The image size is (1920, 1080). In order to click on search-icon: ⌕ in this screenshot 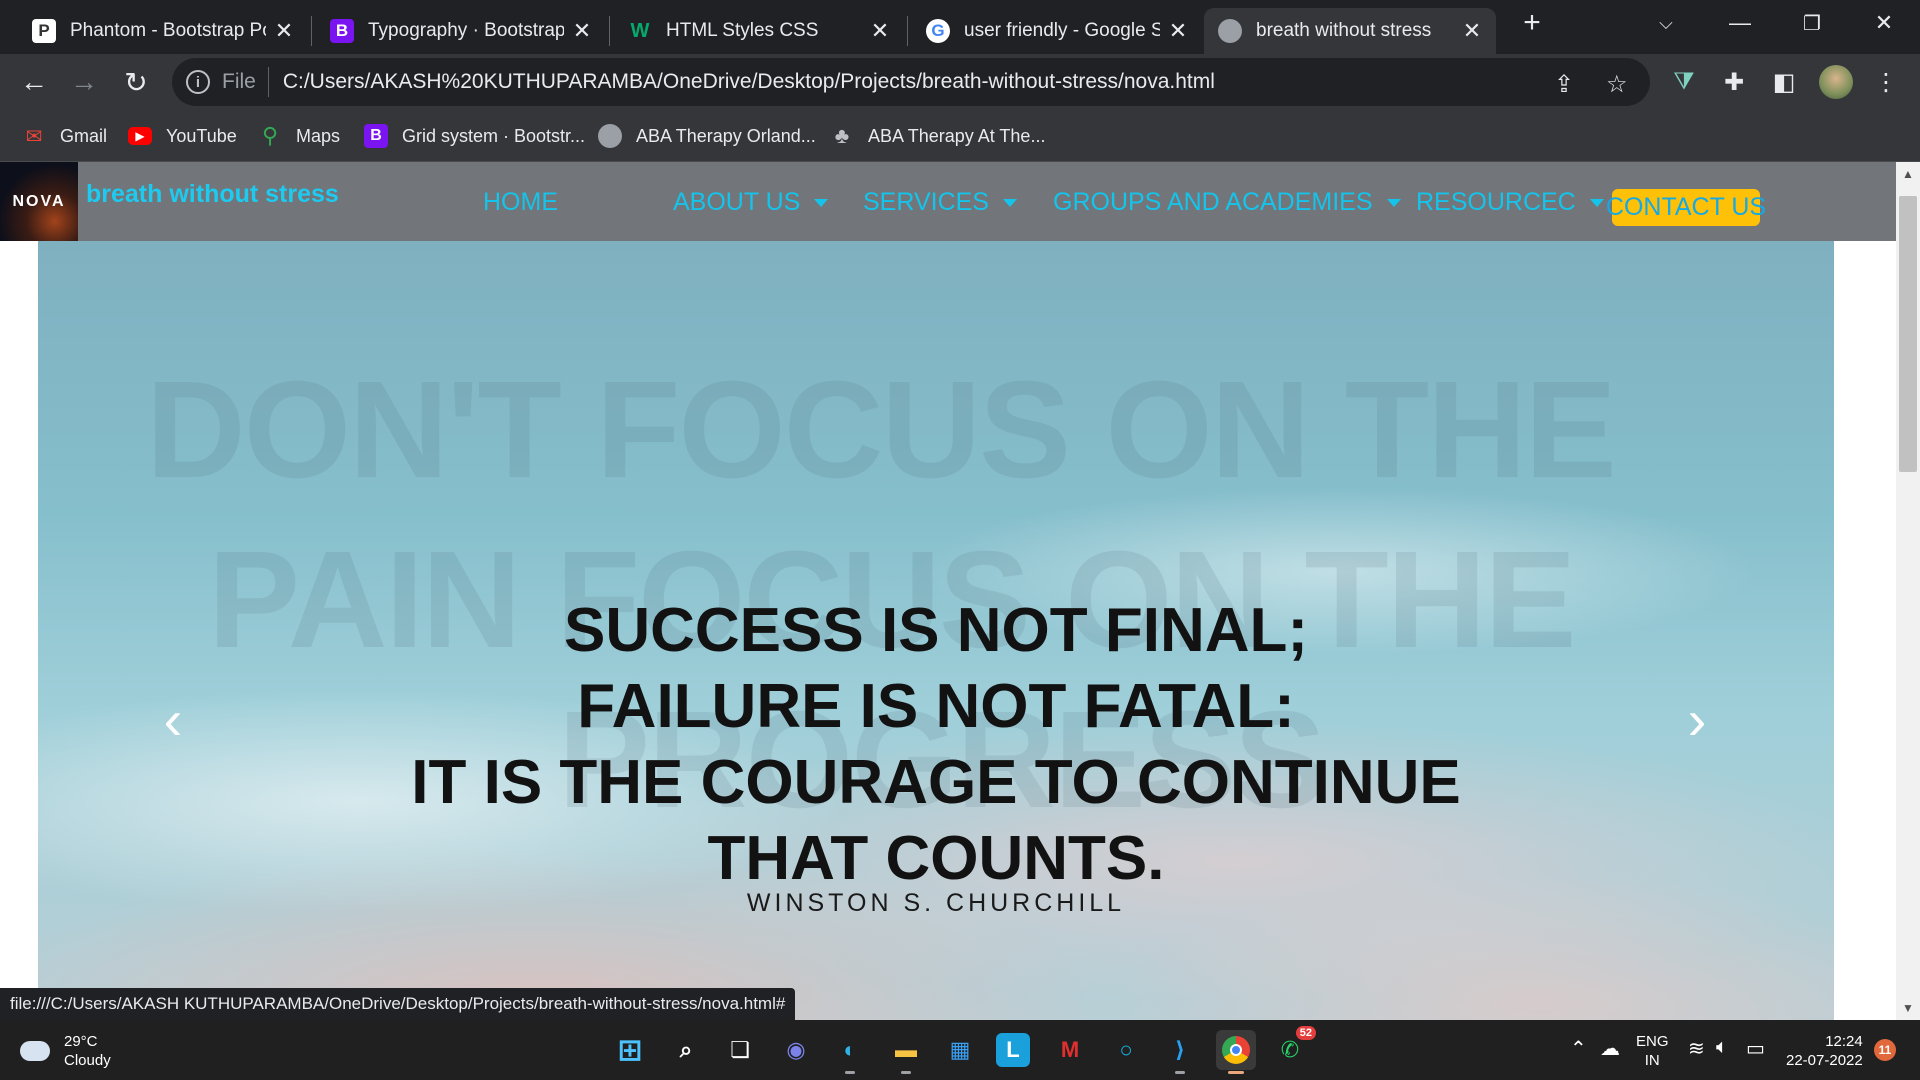, I will do `click(686, 1050)`.